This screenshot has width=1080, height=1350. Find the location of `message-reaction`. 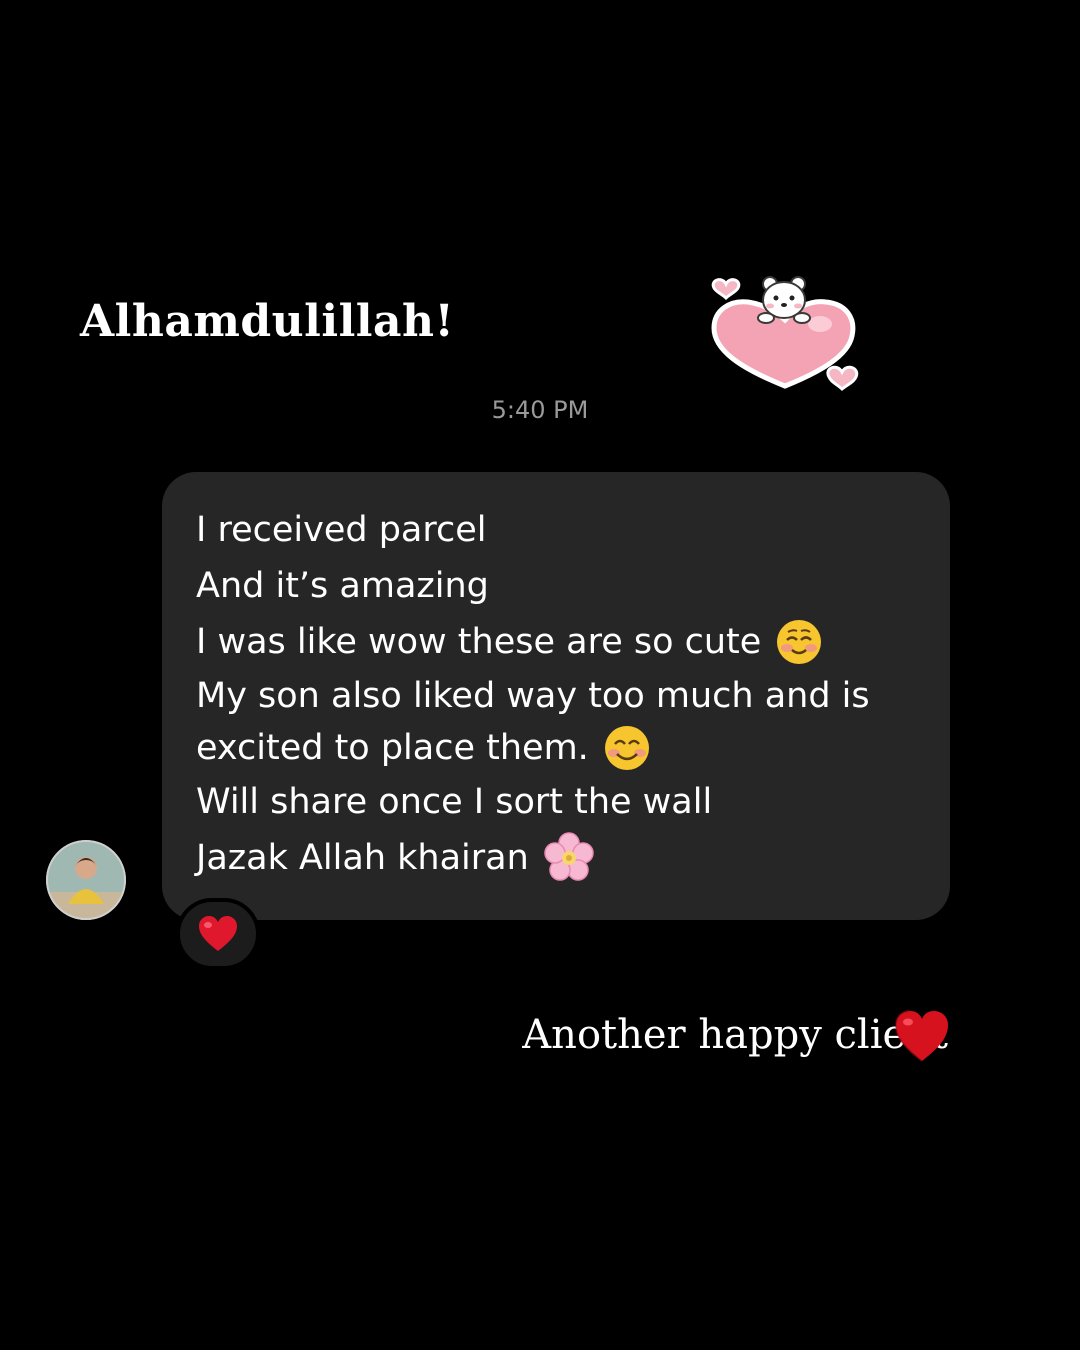

message-reaction is located at coordinates (218, 934).